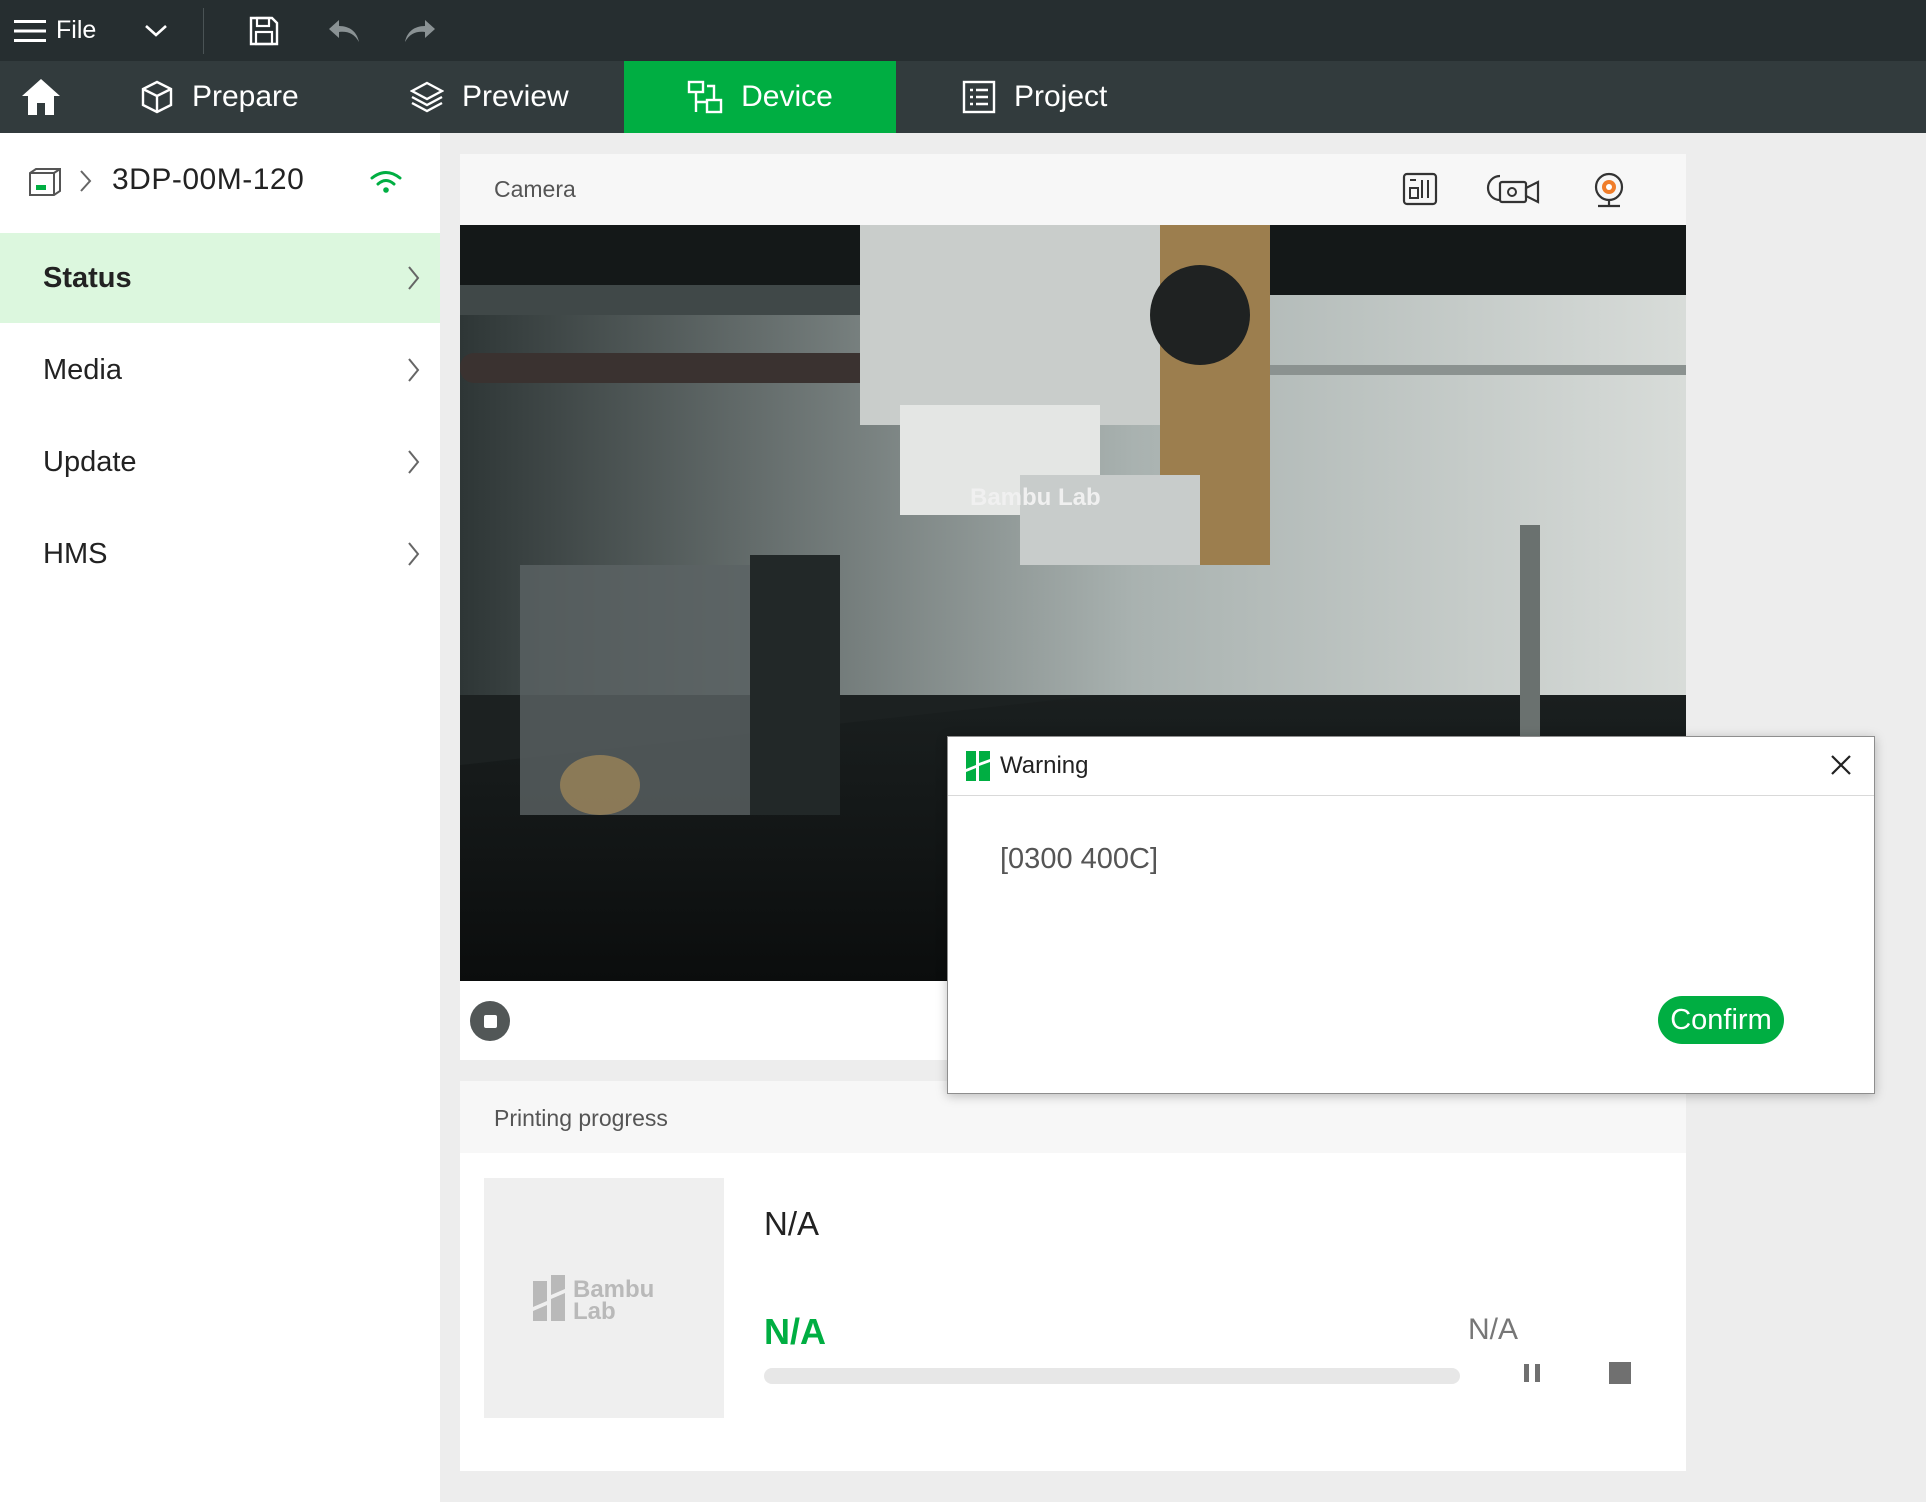 Image resolution: width=1926 pixels, height=1502 pixels. I want to click on dialog-title: Warning, so click(1044, 765).